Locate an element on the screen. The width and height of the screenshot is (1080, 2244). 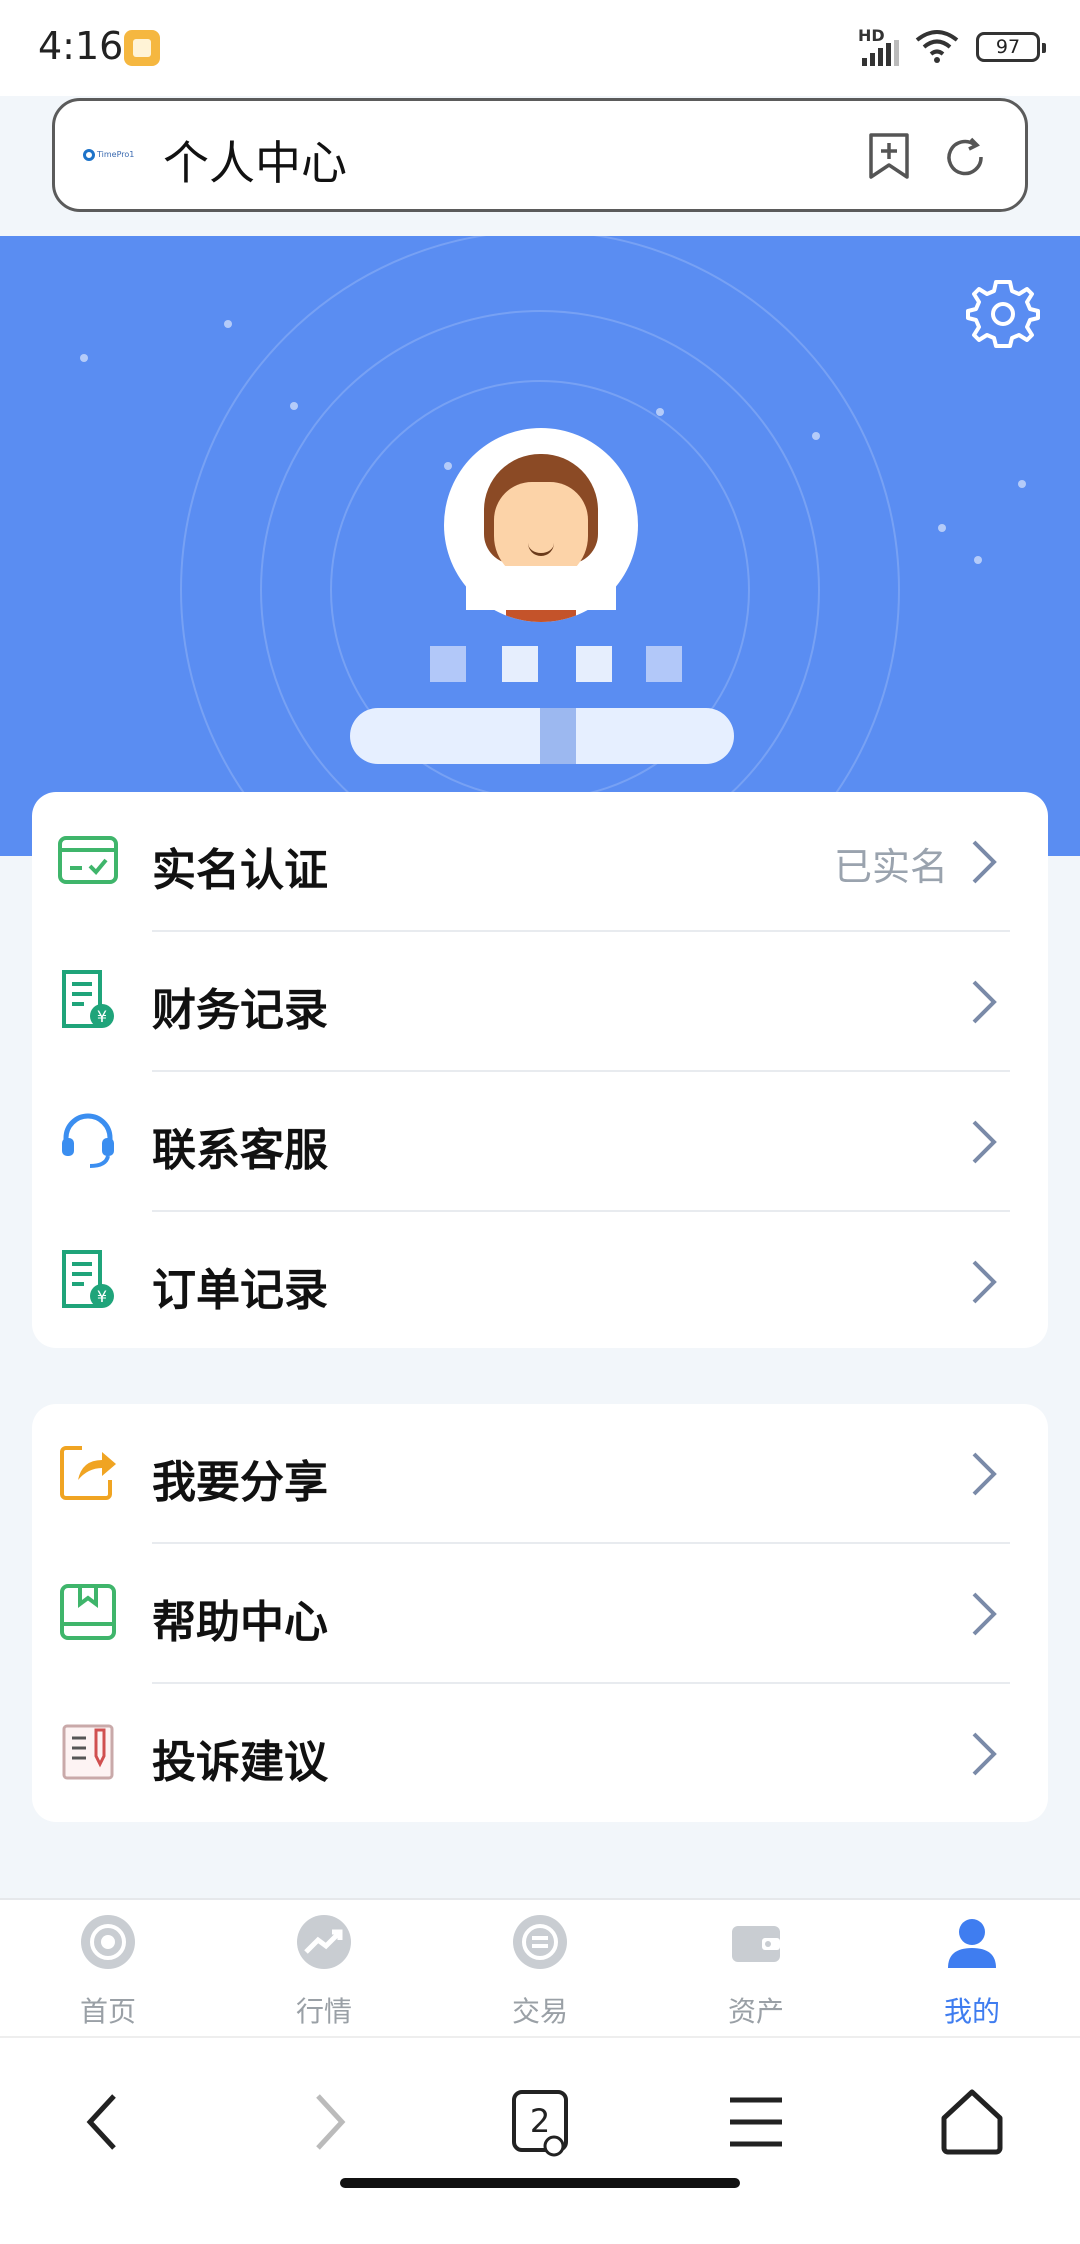
tab-count: 2 is located at coordinates (540, 2121).